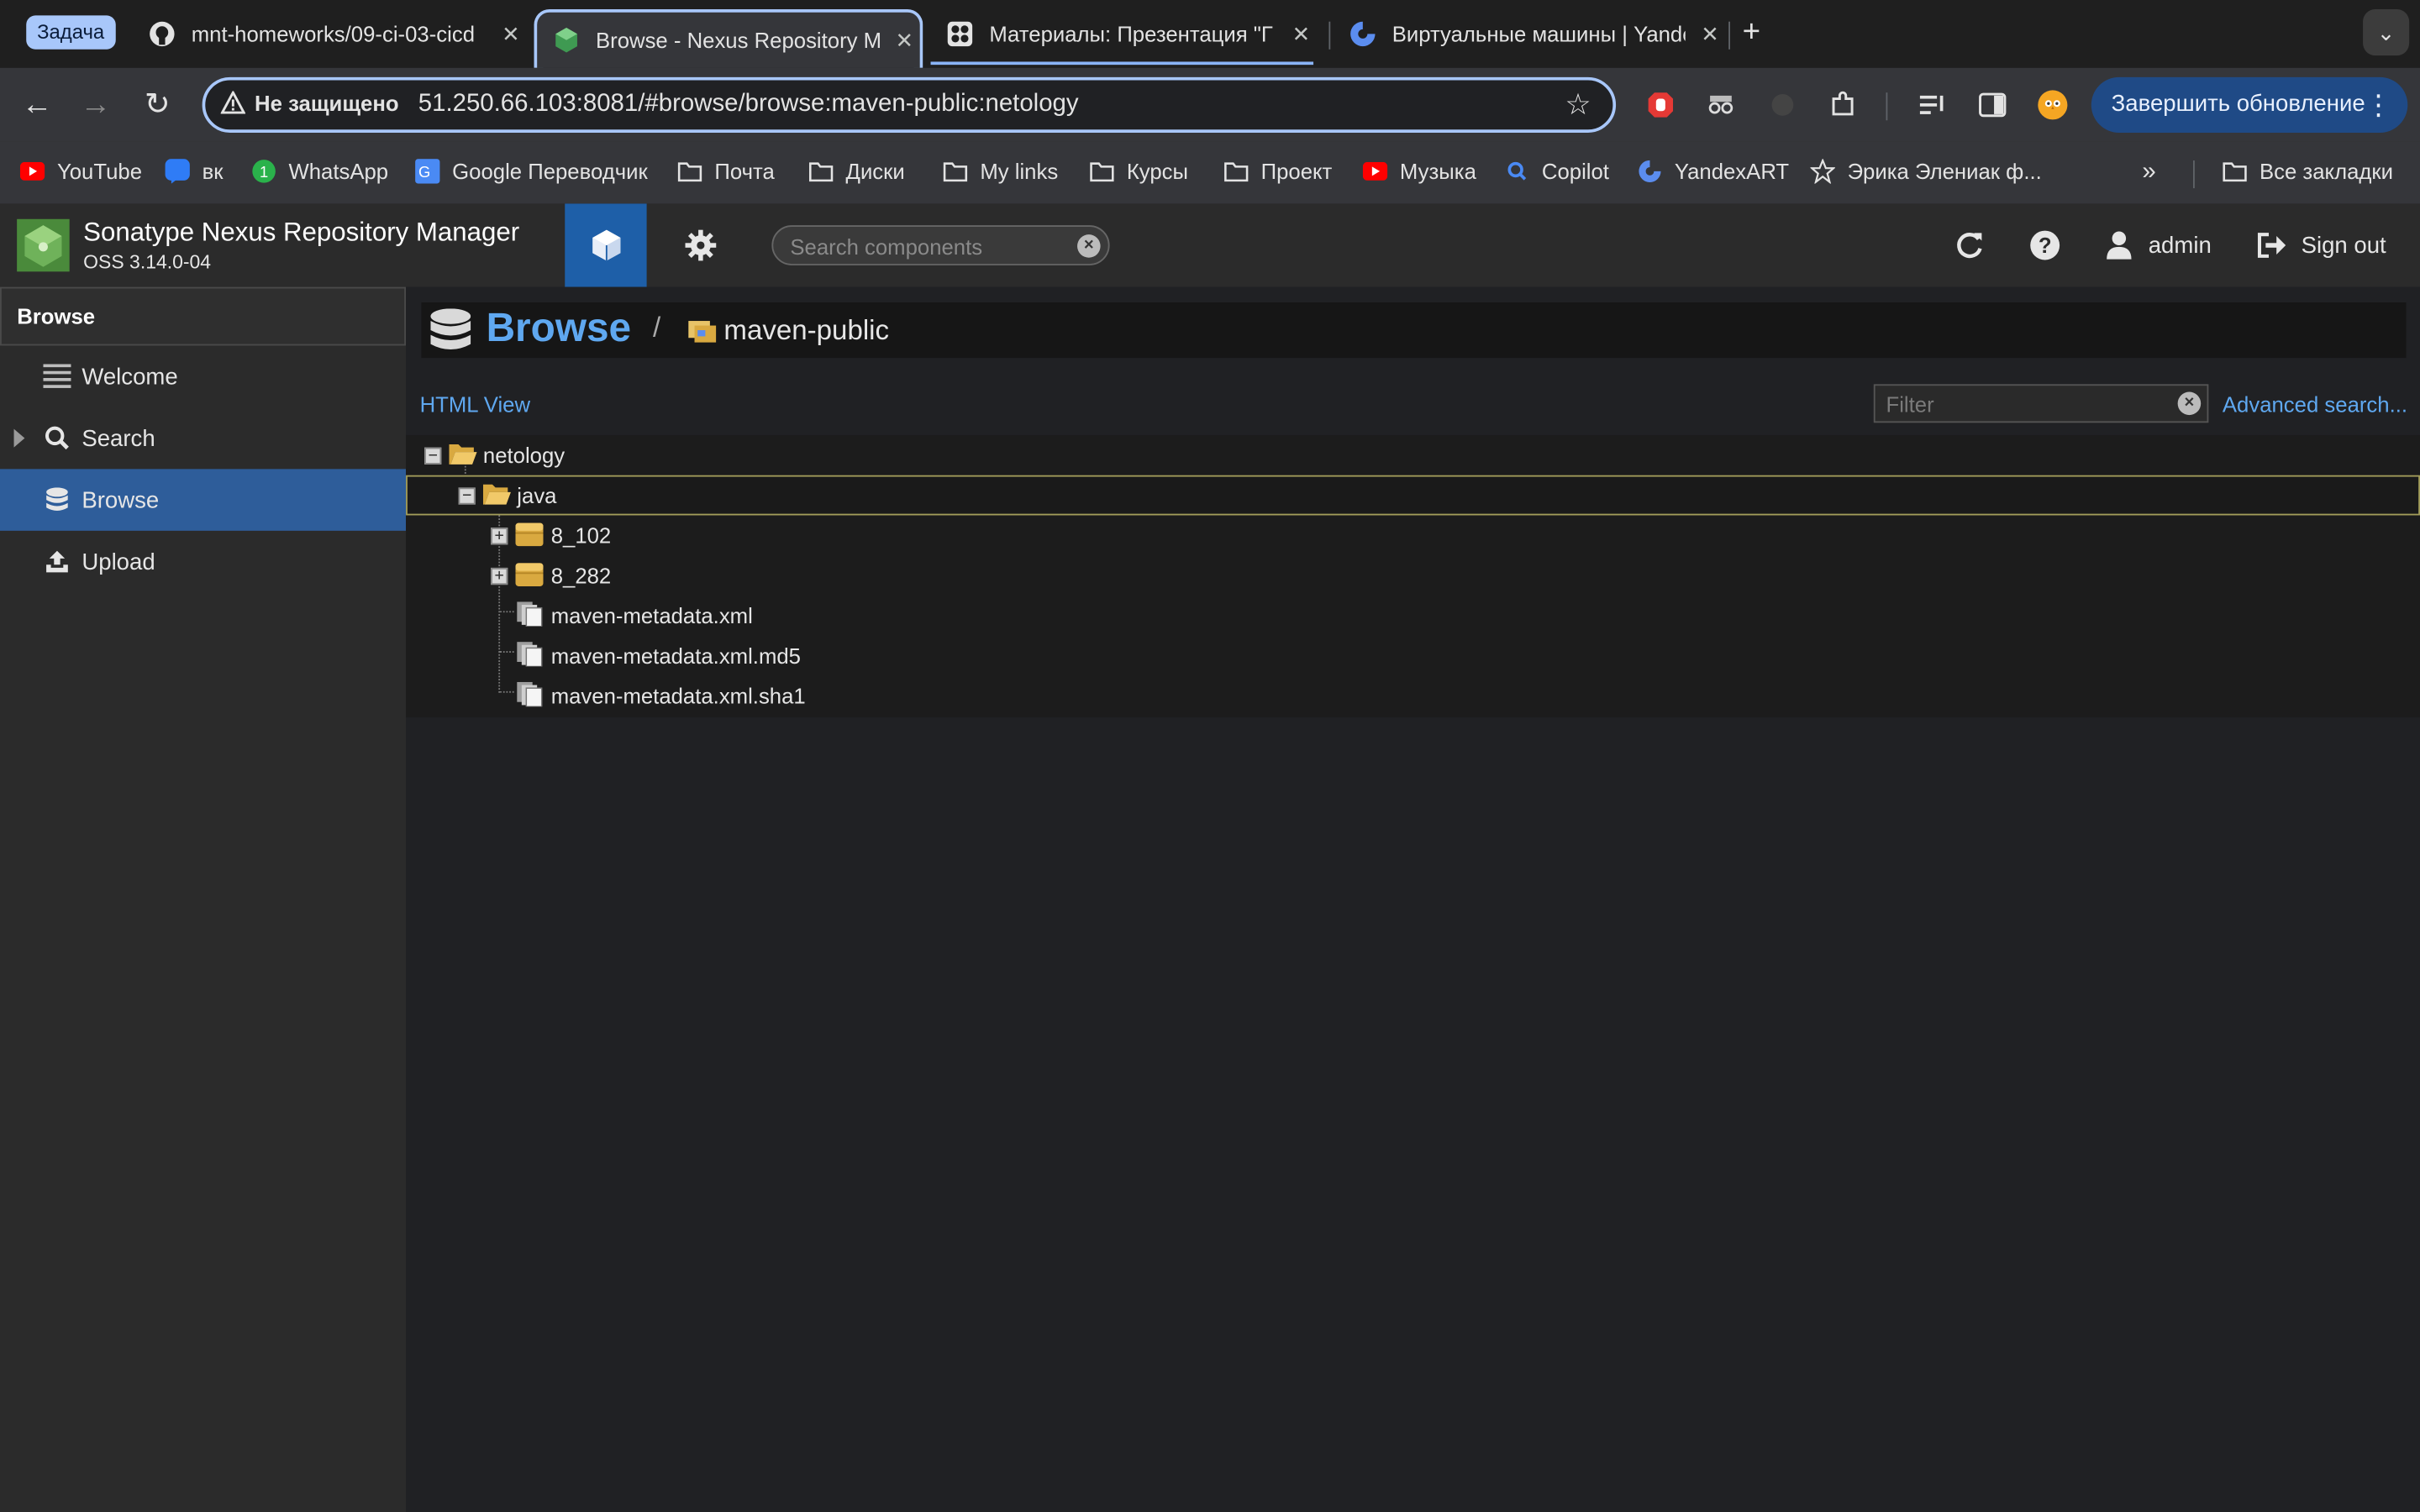  Describe the element at coordinates (195, 171) in the screenshot. I see `bookmark-vk: вк` at that location.